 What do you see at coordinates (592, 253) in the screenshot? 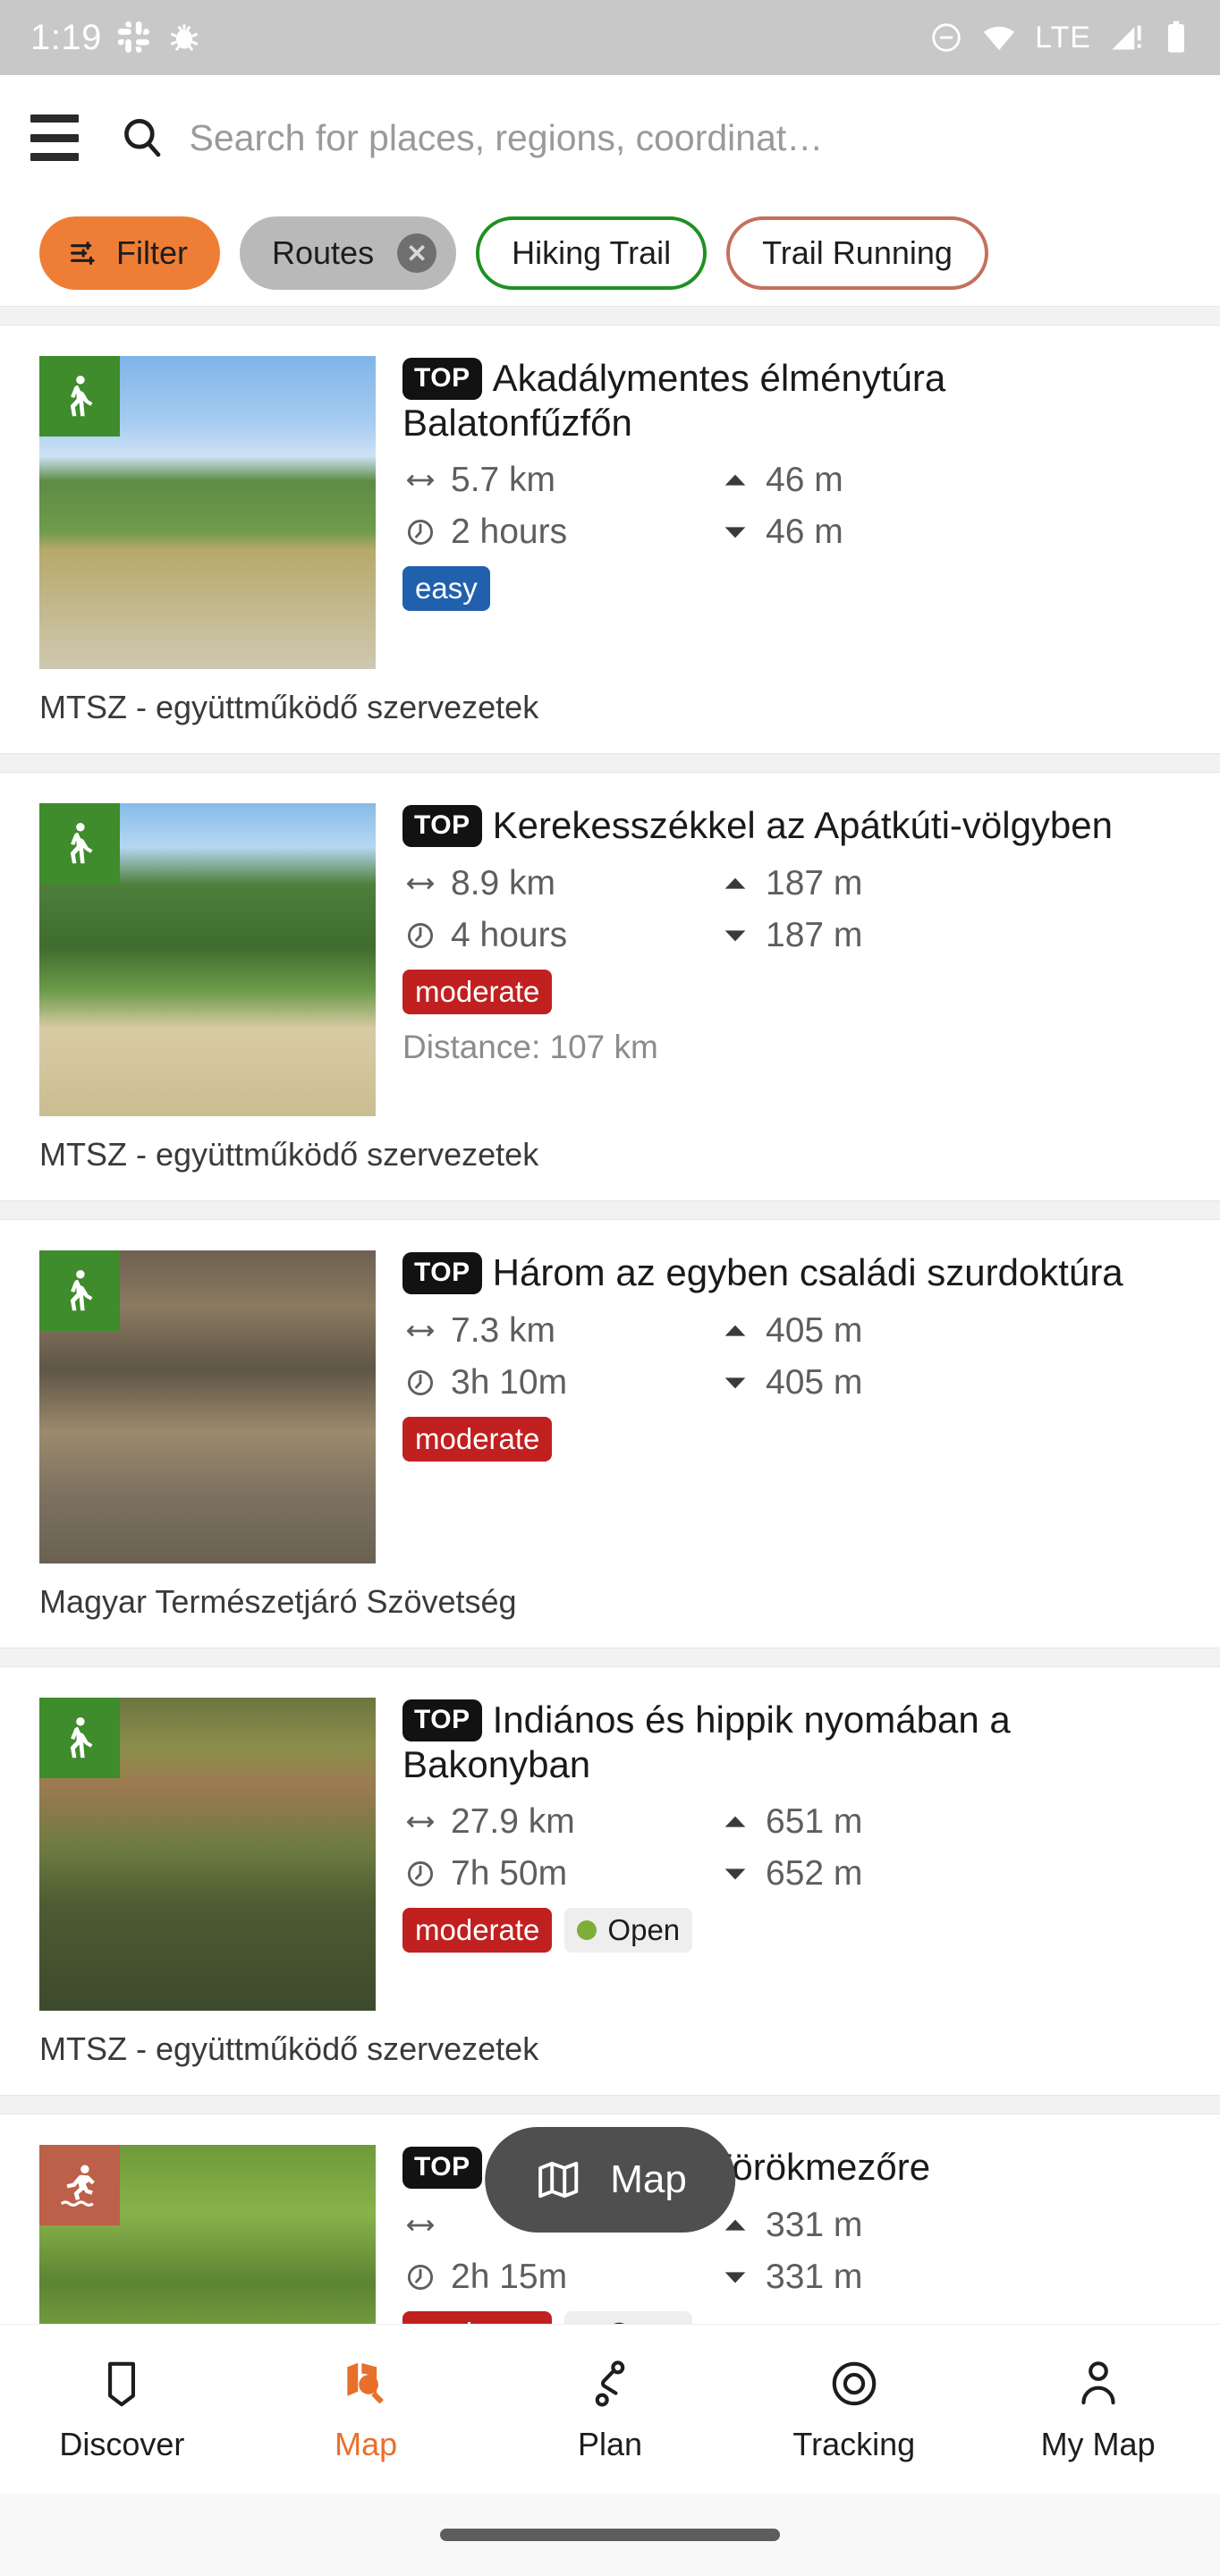
I see `chip-hiking-trail: Hiking Trail` at bounding box center [592, 253].